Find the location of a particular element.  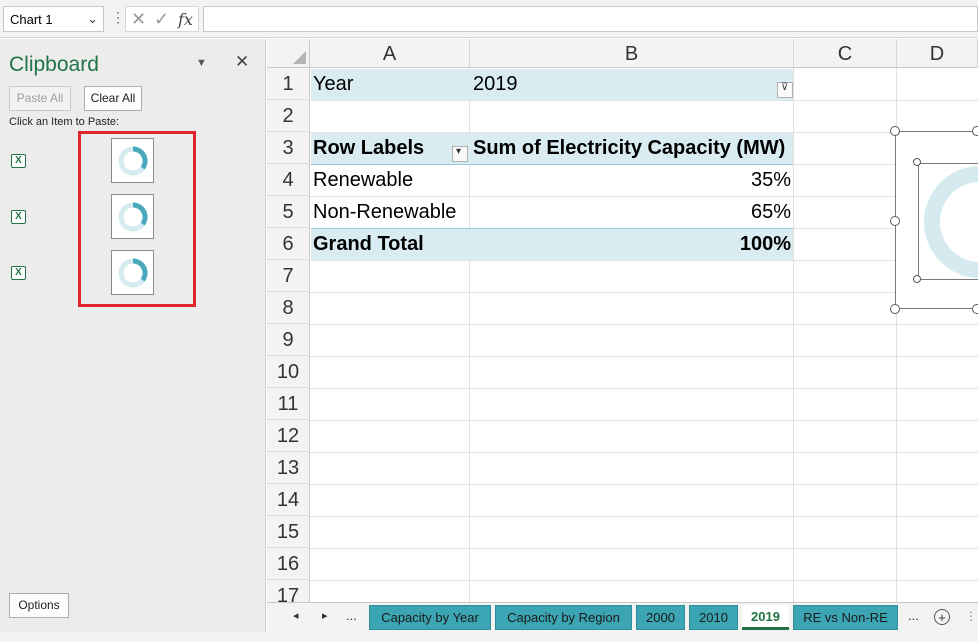

splitter-grip-icon: ⋮ is located at coordinates (971, 616).